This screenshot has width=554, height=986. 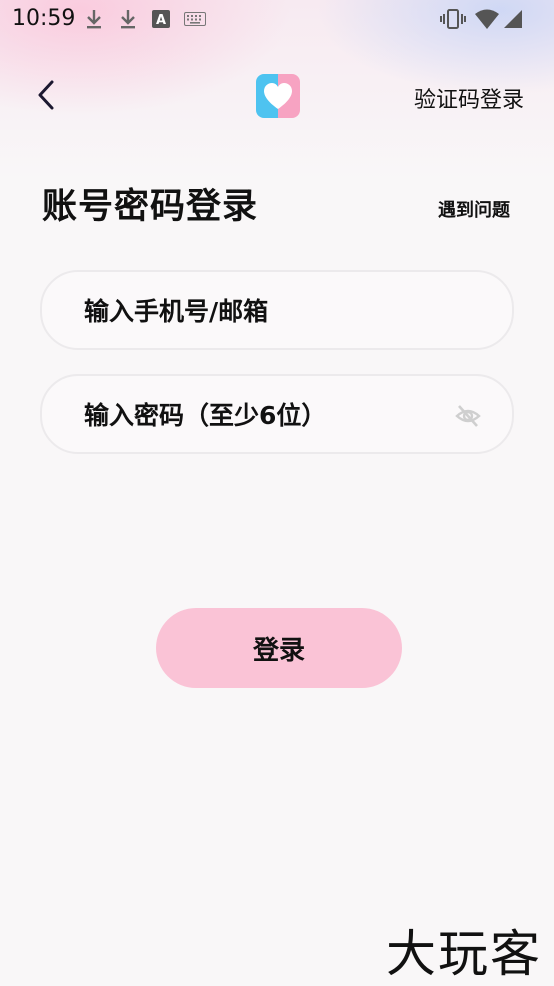 I want to click on heart-logo-icon, so click(x=278, y=96).